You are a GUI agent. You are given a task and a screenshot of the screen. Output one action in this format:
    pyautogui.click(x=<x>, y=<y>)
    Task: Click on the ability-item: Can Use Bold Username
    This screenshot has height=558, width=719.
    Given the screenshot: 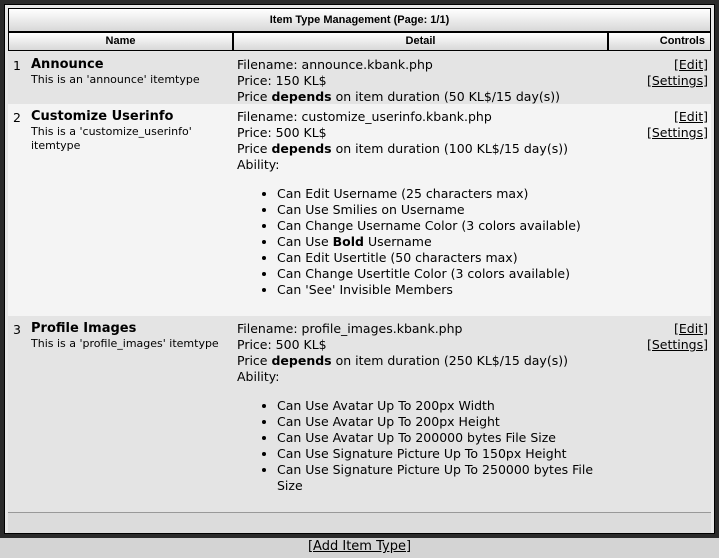 What is the action you would take?
    pyautogui.click(x=442, y=242)
    